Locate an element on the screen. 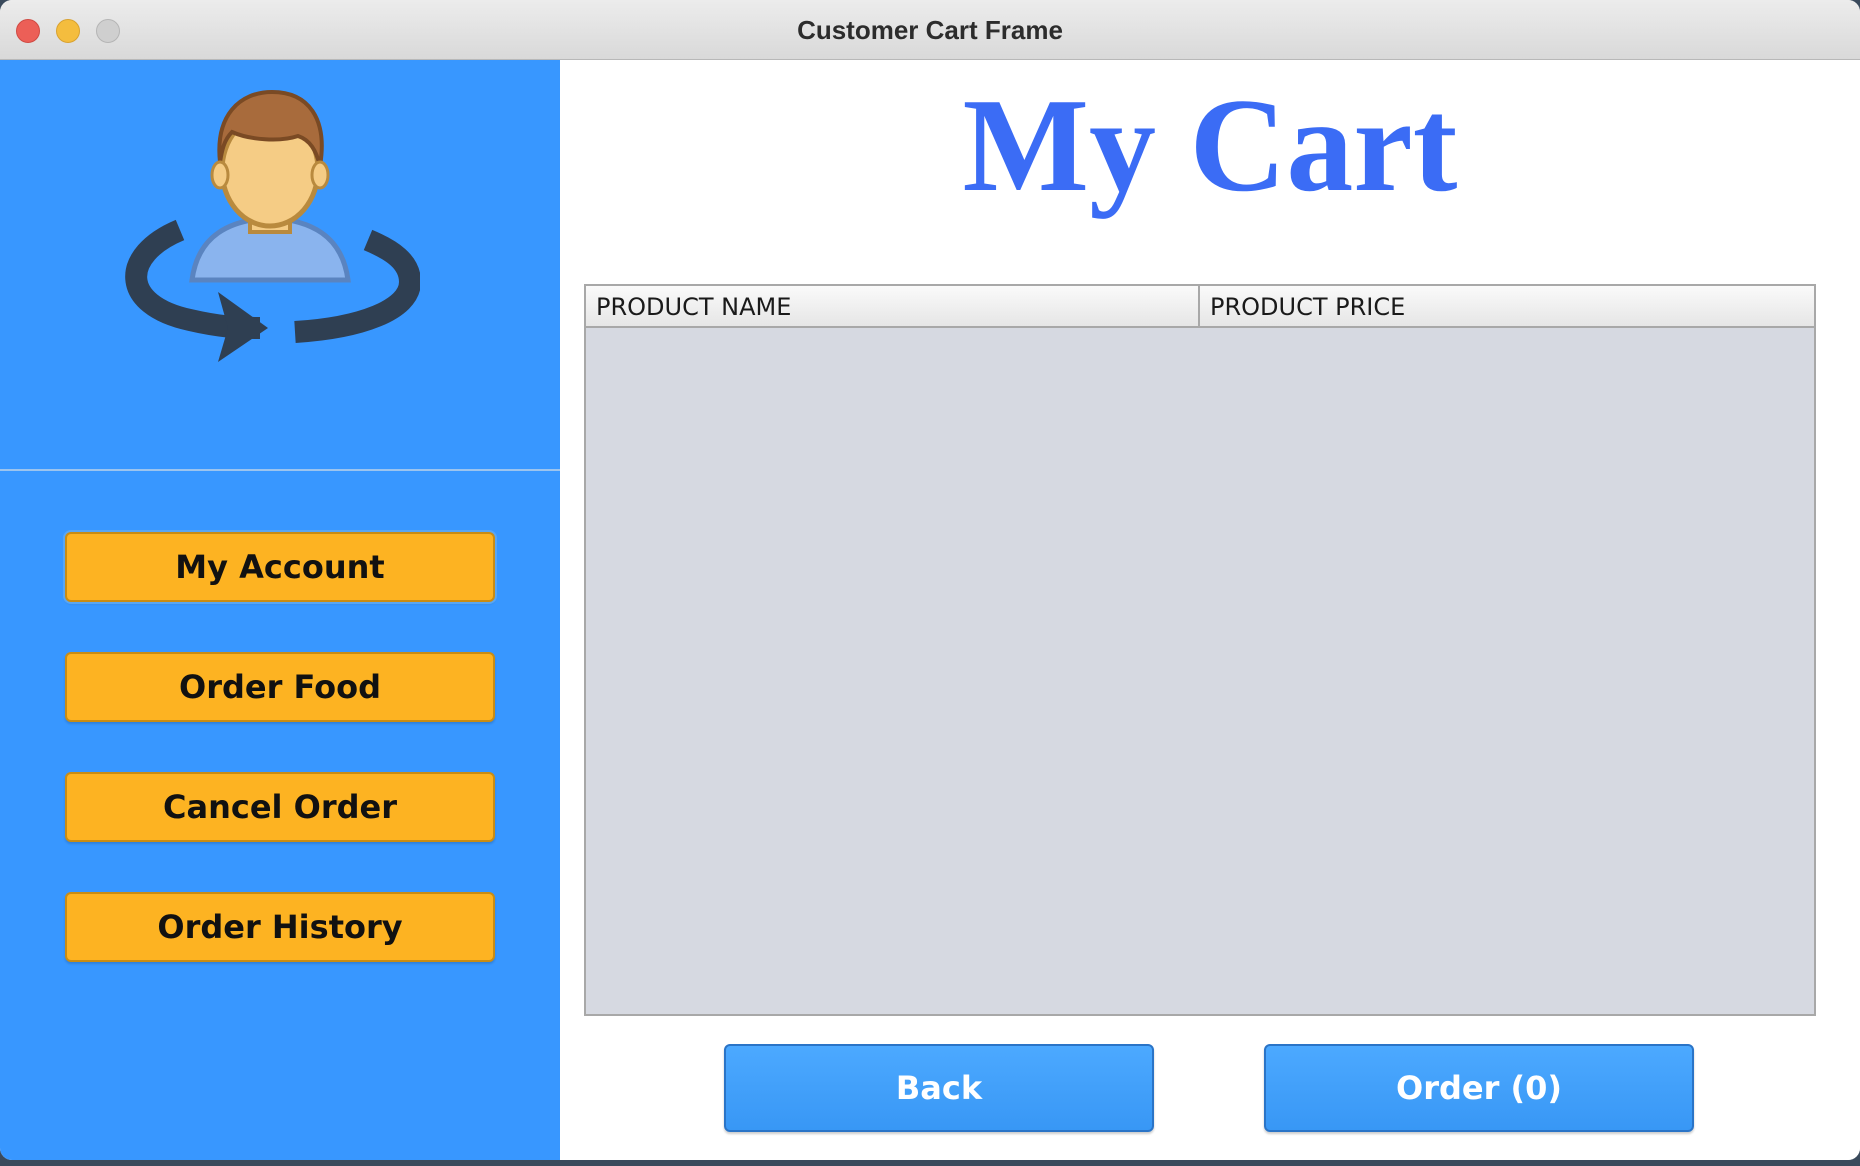 The image size is (1860, 1166). window-title: Customer Cart Frame is located at coordinates (930, 30).